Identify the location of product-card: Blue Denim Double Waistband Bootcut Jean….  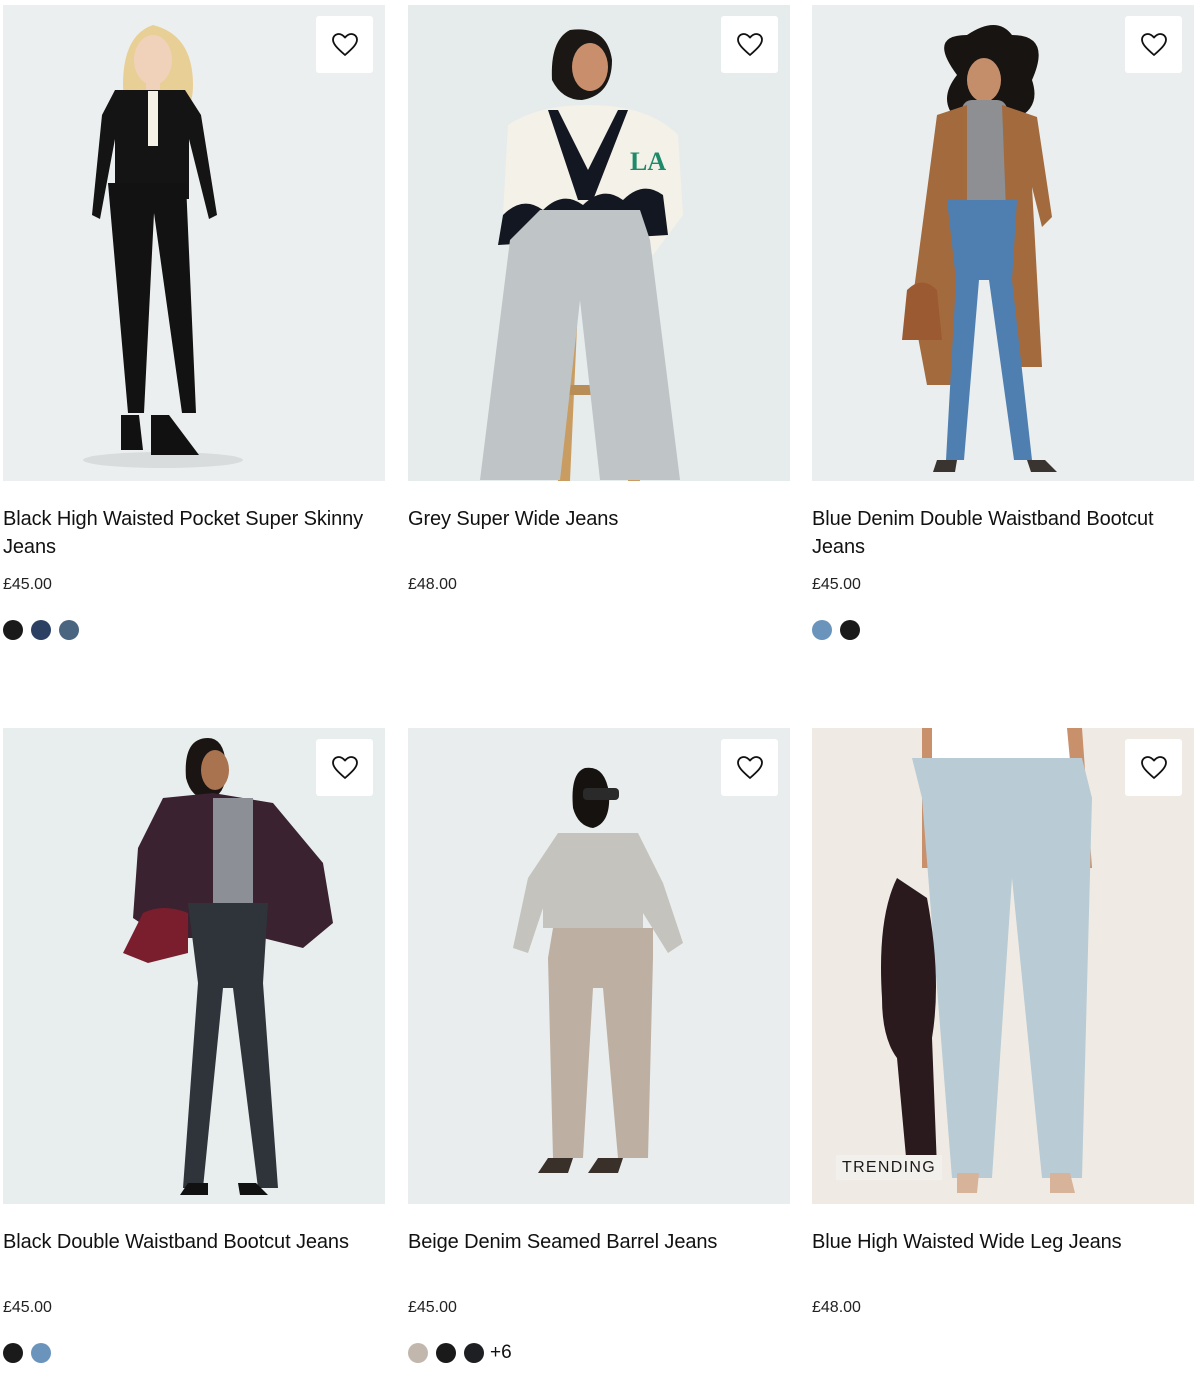
(1003, 323).